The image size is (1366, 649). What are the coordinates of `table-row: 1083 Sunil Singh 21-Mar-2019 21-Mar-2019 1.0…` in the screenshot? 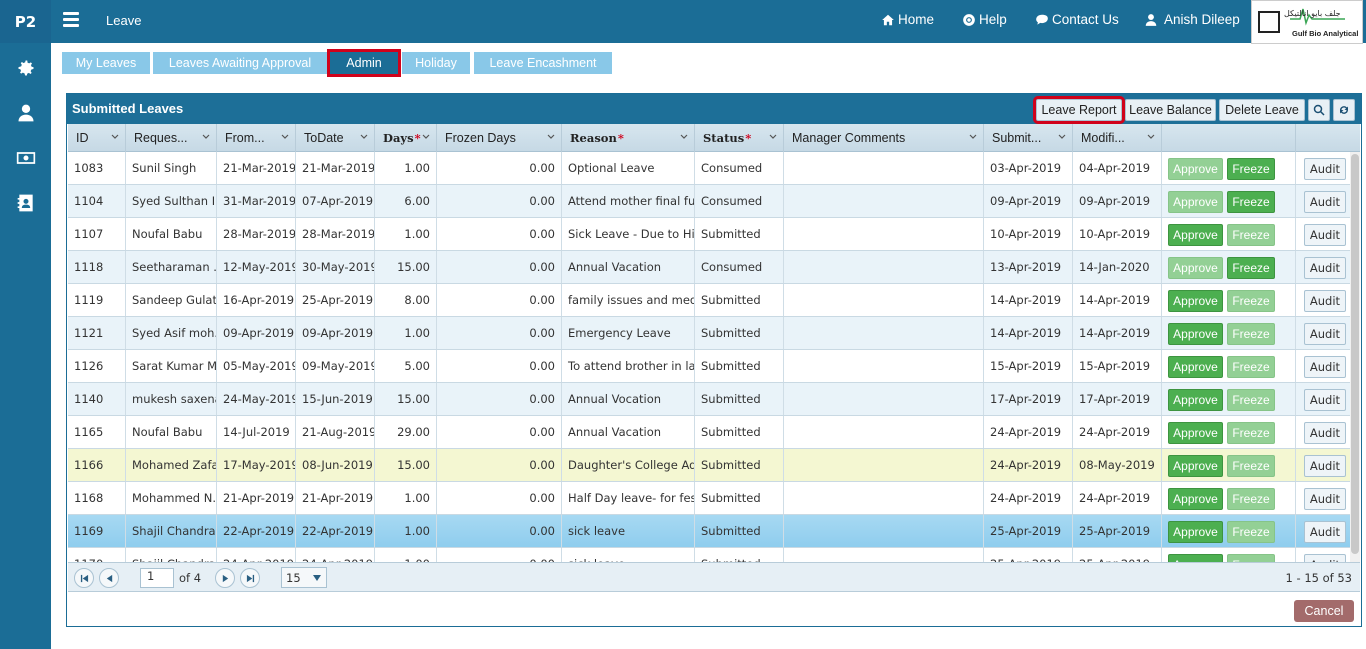 It's located at (709, 168).